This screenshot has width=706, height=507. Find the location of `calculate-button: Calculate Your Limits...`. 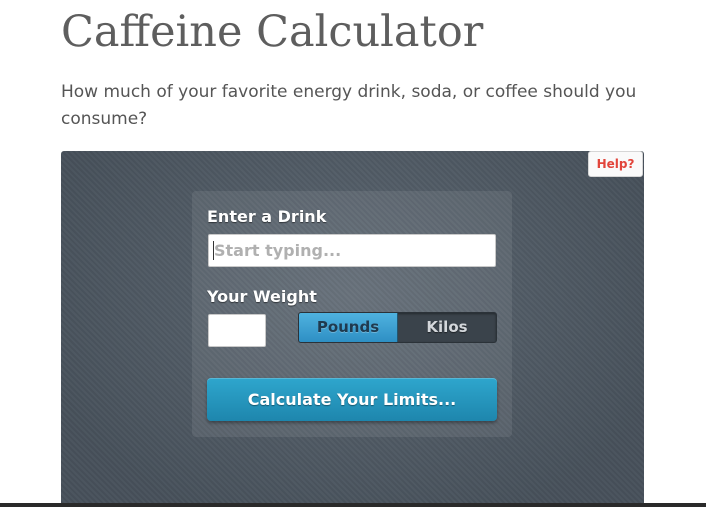

calculate-button: Calculate Your Limits... is located at coordinates (352, 399).